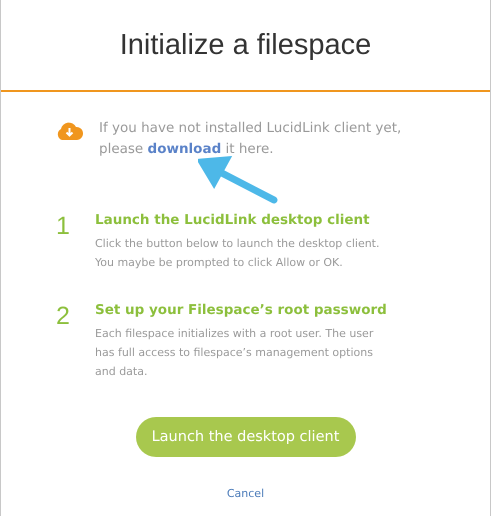 Image resolution: width=493 pixels, height=516 pixels. I want to click on download-link: download, so click(185, 149).